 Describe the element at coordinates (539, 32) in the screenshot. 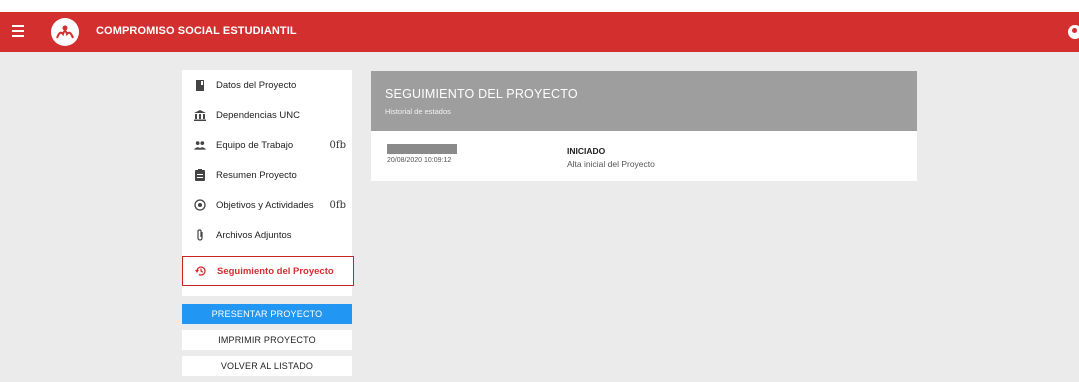

I see `top-app-bar: COMPROMISO SOCIAL ESTUDIANTIL` at that location.